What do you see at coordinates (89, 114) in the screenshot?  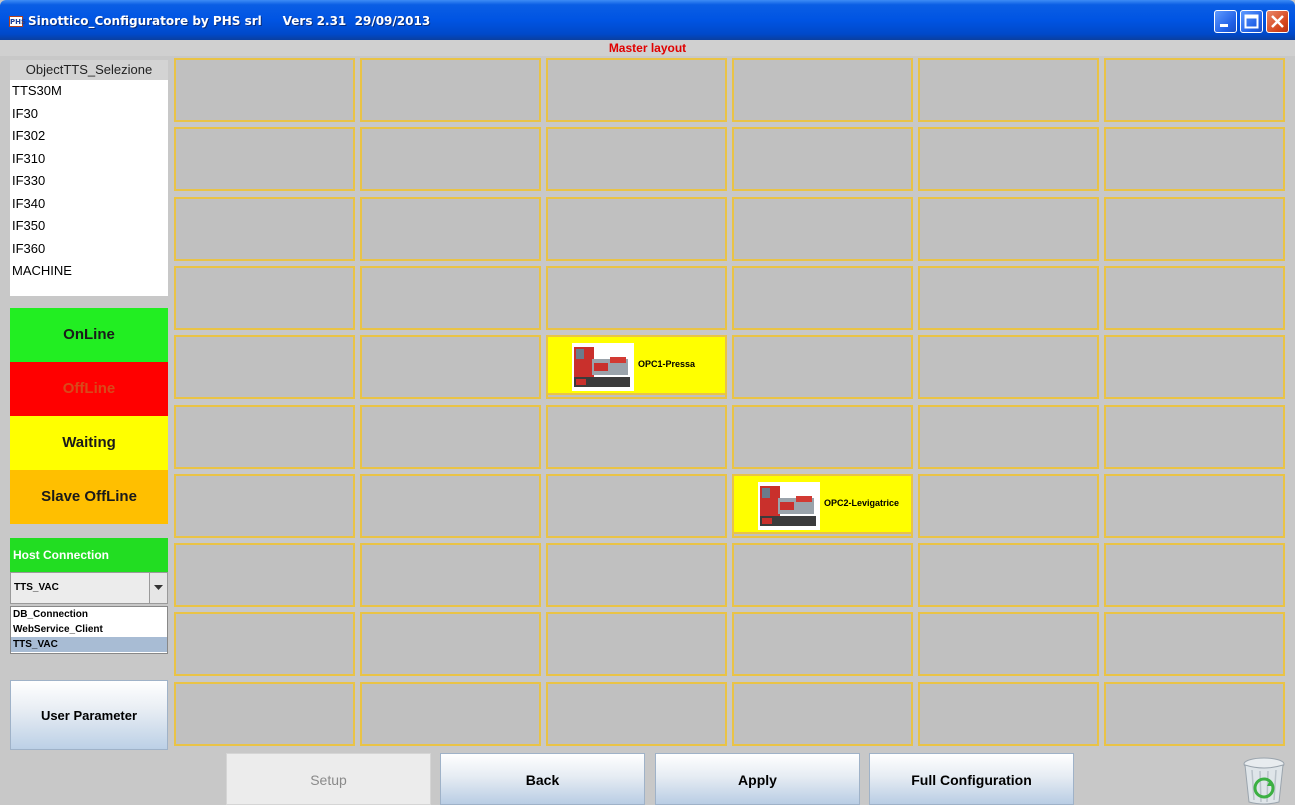 I see `list-item: IF30` at bounding box center [89, 114].